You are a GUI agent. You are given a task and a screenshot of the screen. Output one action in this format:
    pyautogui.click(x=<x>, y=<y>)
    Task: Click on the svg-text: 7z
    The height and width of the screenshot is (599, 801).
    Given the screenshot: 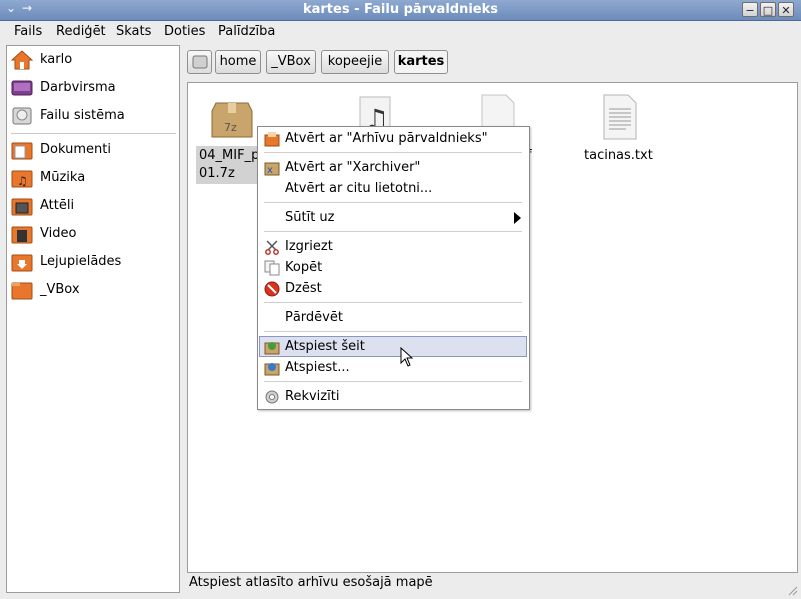 What is the action you would take?
    pyautogui.click(x=230, y=127)
    